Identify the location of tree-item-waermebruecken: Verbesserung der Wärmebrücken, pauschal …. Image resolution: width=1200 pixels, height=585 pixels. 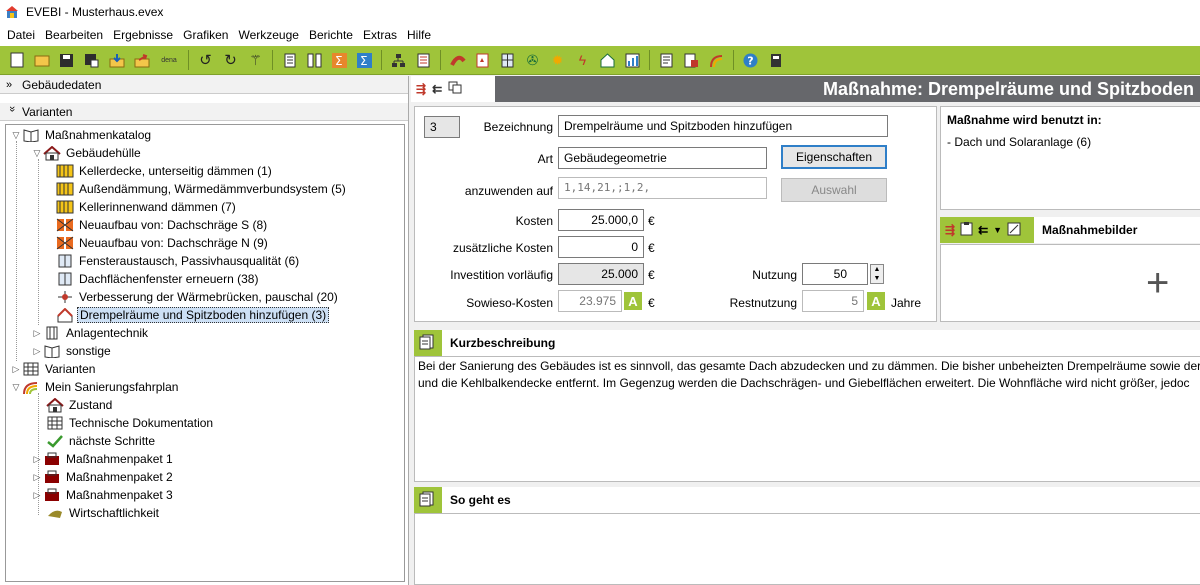
(198, 297).